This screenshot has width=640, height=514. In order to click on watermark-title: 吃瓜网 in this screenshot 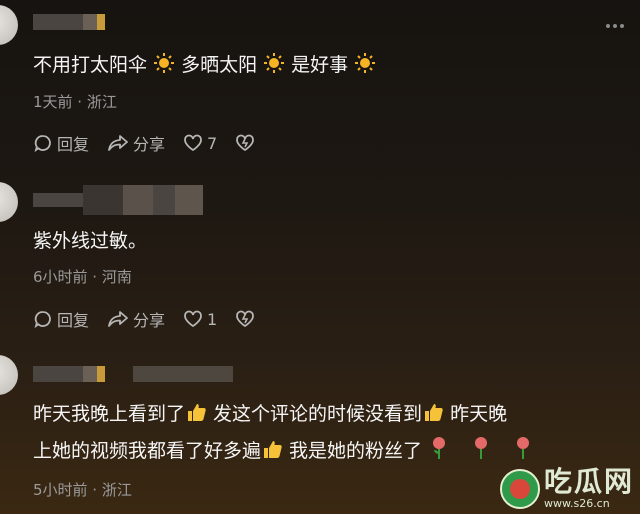, I will do `click(588, 481)`.